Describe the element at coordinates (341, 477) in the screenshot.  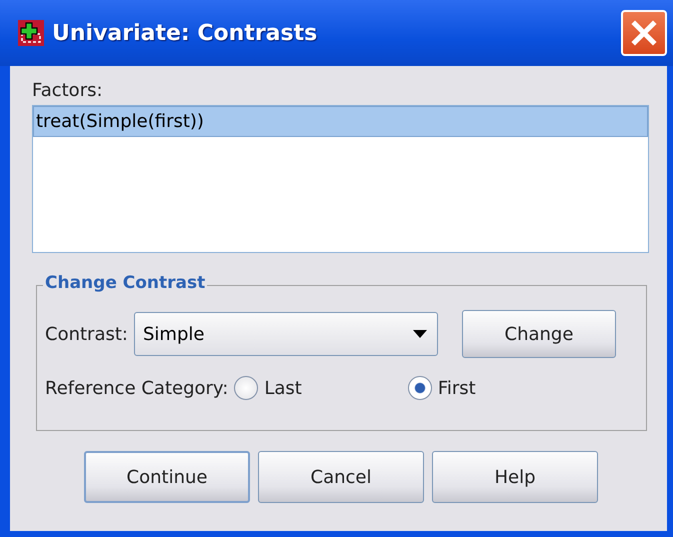
I see `dialog-button: Cancel` at that location.